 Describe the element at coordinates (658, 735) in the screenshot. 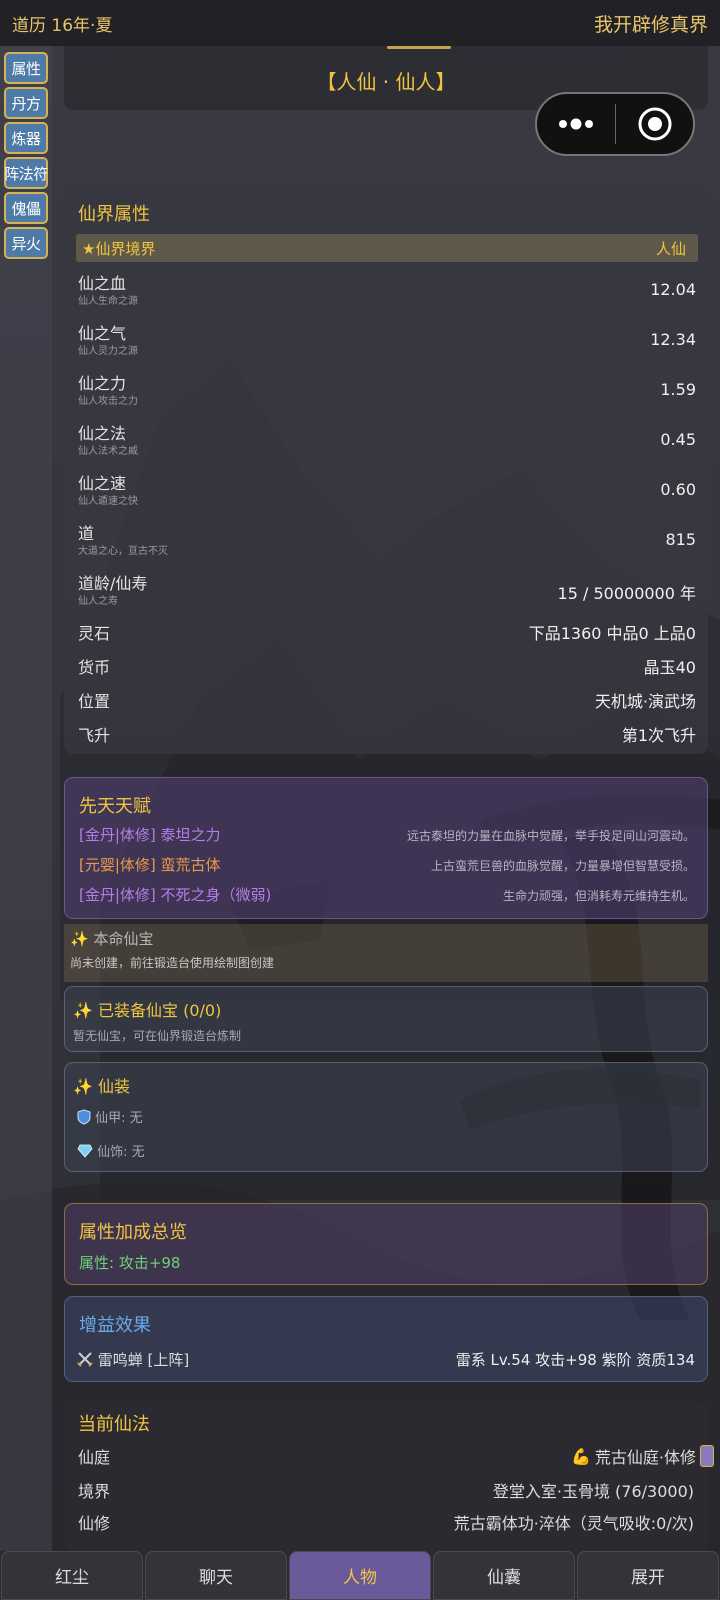

I see `row-value: 第1次飞升` at that location.